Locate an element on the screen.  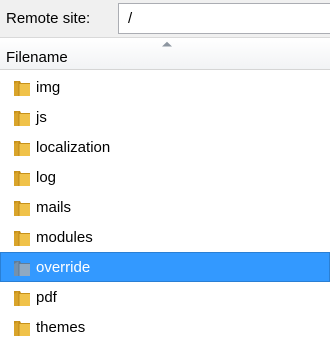
file-name: modules is located at coordinates (64, 237).